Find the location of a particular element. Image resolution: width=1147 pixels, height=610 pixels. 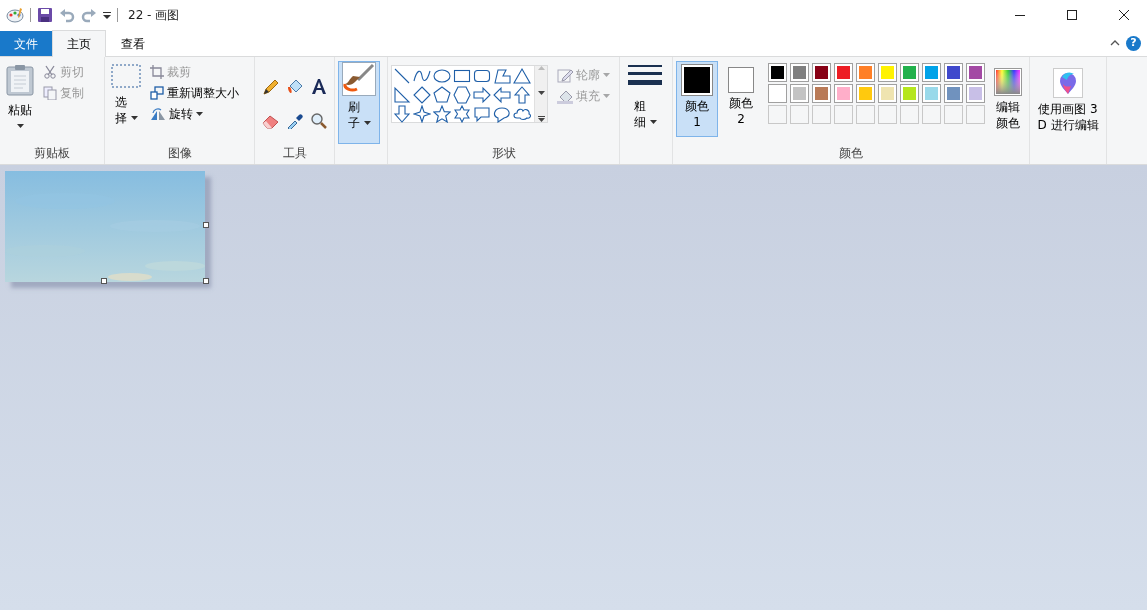

window-title: 22 - 画图 is located at coordinates (154, 15).